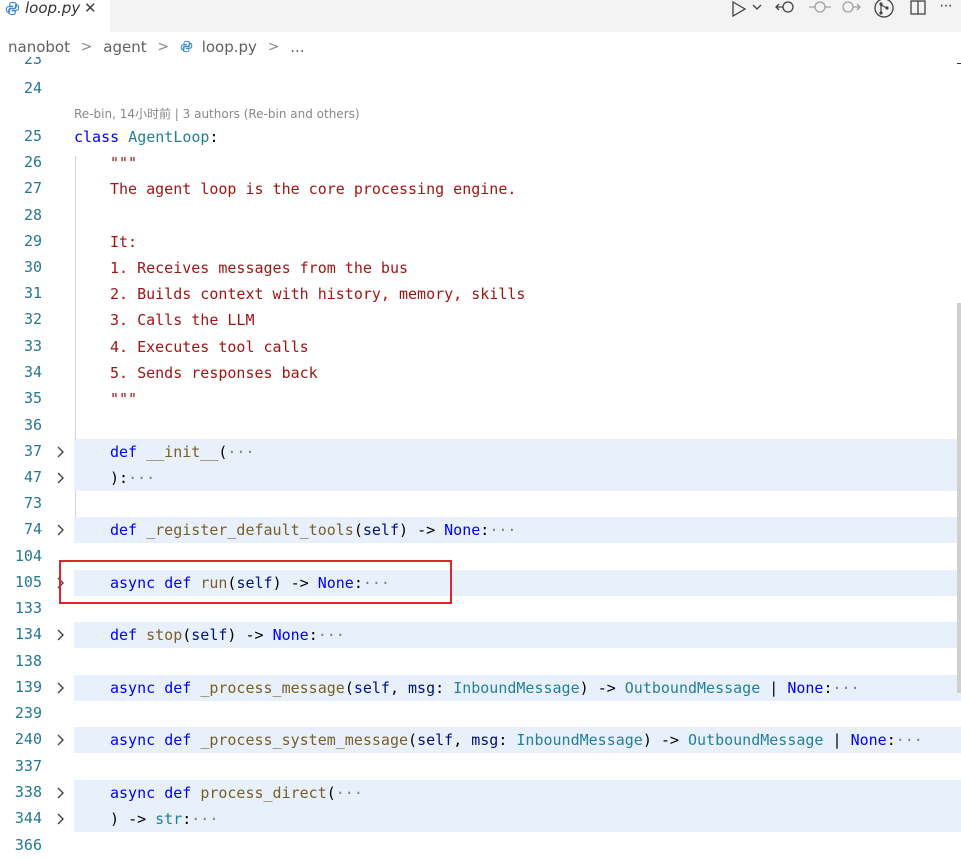 The image size is (961, 858). What do you see at coordinates (480, 347) in the screenshot?
I see `code-line: 33 4. Executes tool calls` at bounding box center [480, 347].